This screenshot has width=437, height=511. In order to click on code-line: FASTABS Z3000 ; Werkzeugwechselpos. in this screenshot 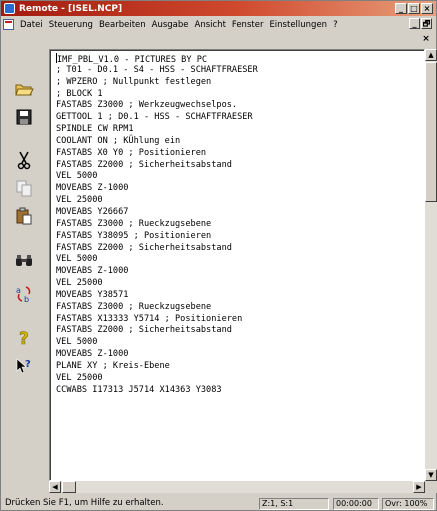, I will do `click(157, 106)`.